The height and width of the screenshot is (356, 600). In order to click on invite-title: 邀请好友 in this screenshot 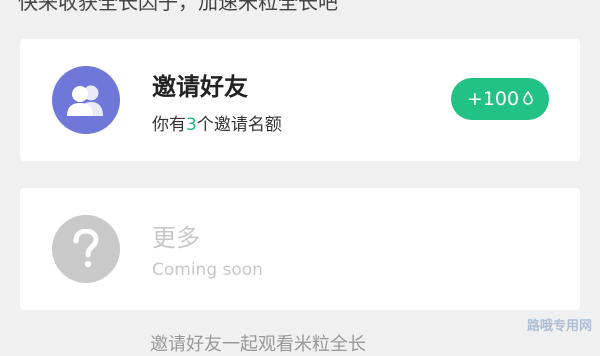, I will do `click(200, 87)`.